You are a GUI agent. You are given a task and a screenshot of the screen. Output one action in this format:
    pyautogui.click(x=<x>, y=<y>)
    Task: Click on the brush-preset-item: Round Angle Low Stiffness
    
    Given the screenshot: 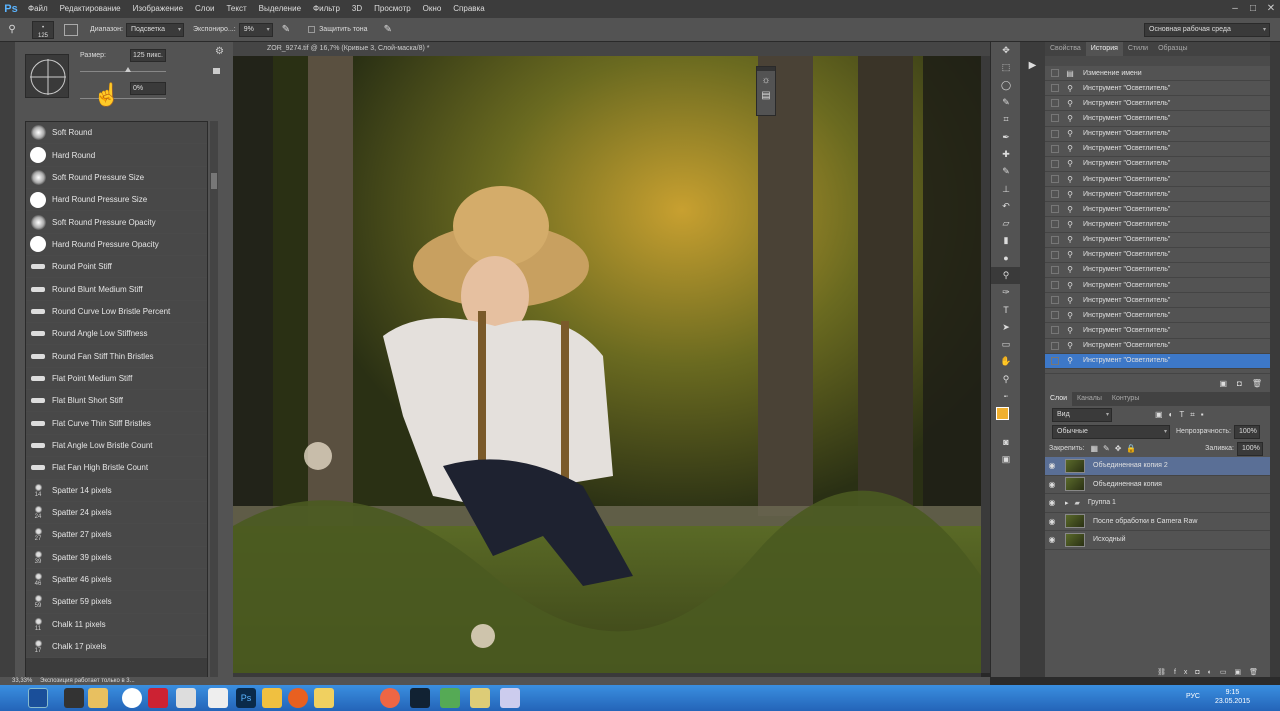 What is the action you would take?
    pyautogui.click(x=116, y=334)
    